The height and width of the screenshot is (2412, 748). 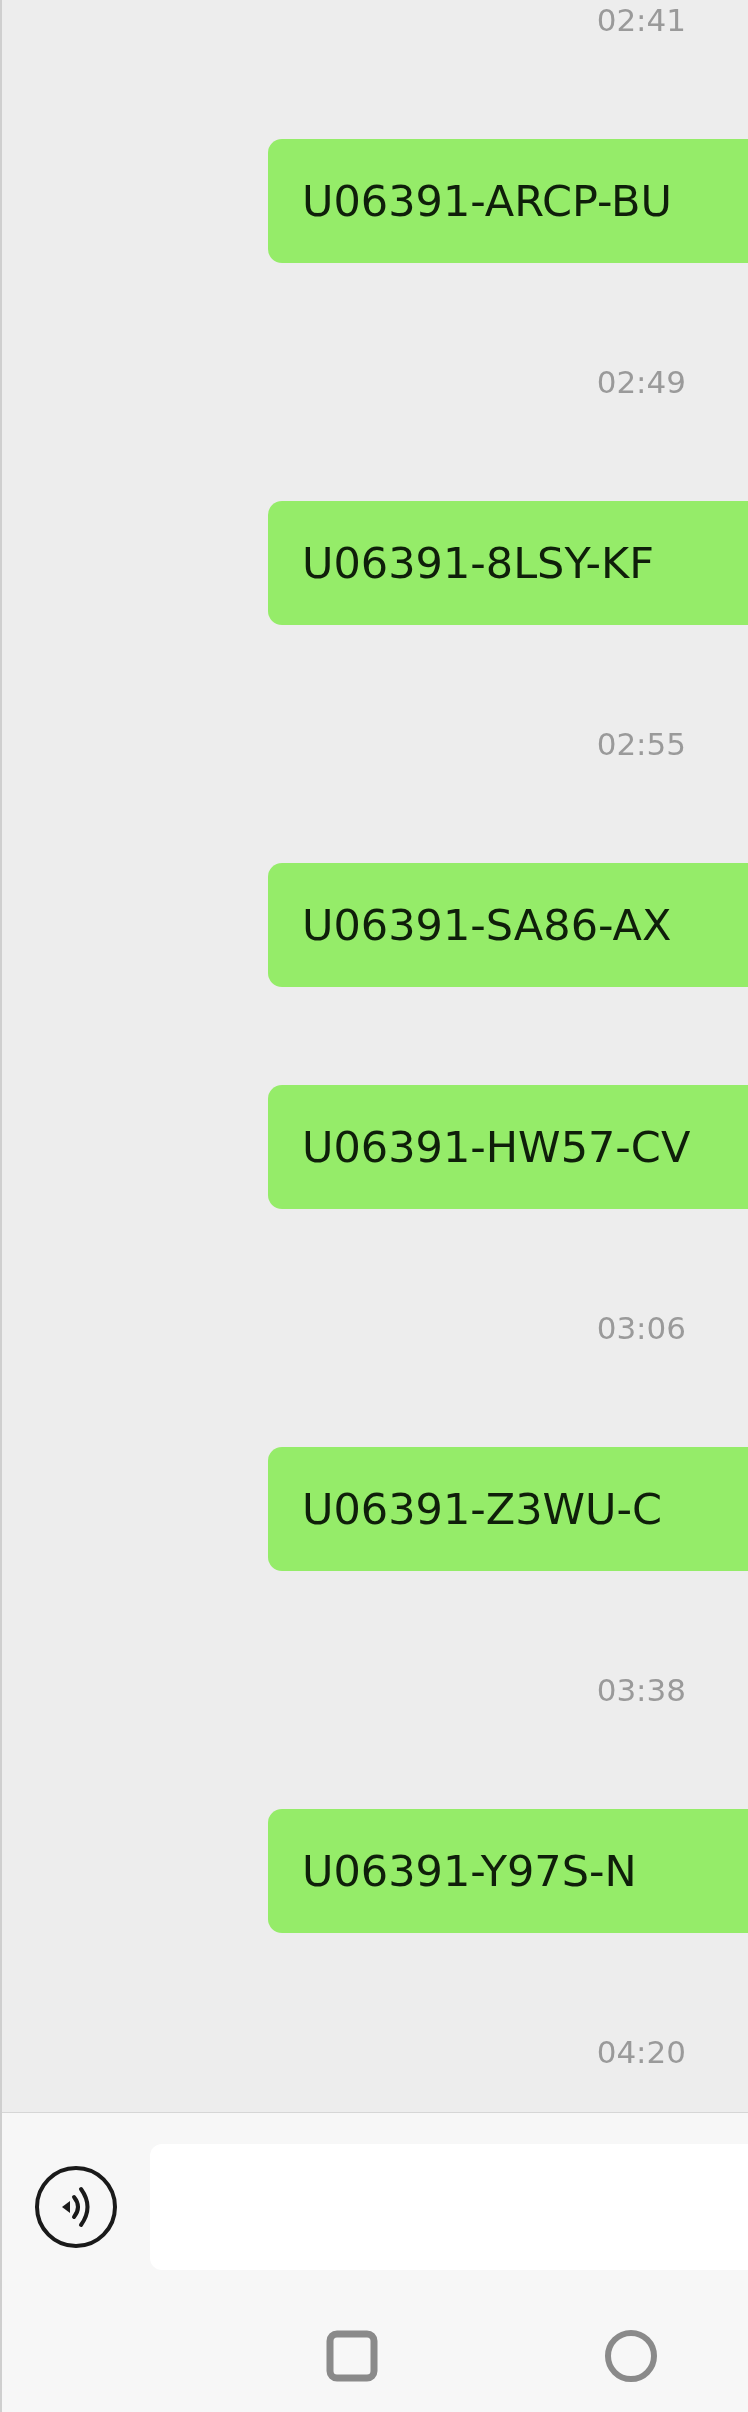 I want to click on recents-icon, so click(x=352, y=2356).